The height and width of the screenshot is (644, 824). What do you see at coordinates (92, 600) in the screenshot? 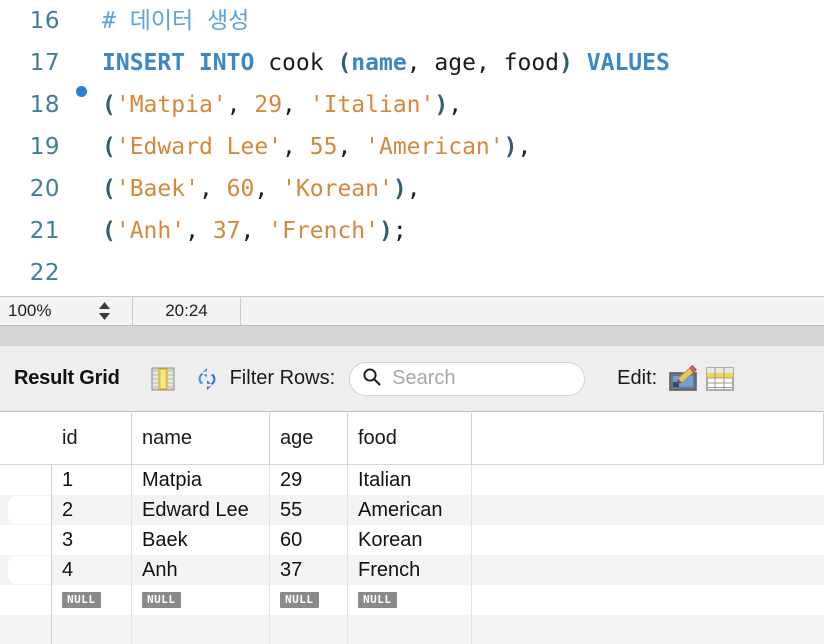
I see `null-cell-id: NULL` at bounding box center [92, 600].